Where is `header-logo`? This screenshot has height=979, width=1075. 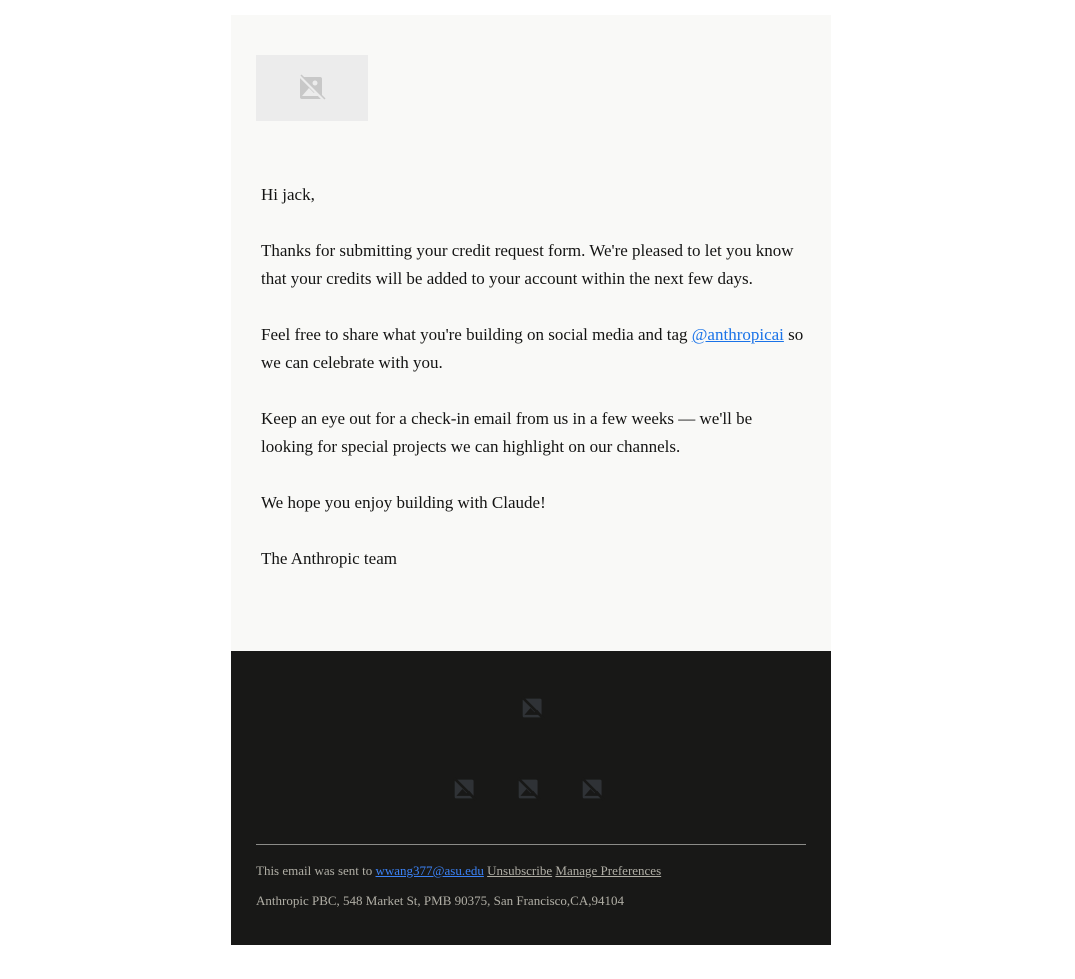
header-logo is located at coordinates (312, 88).